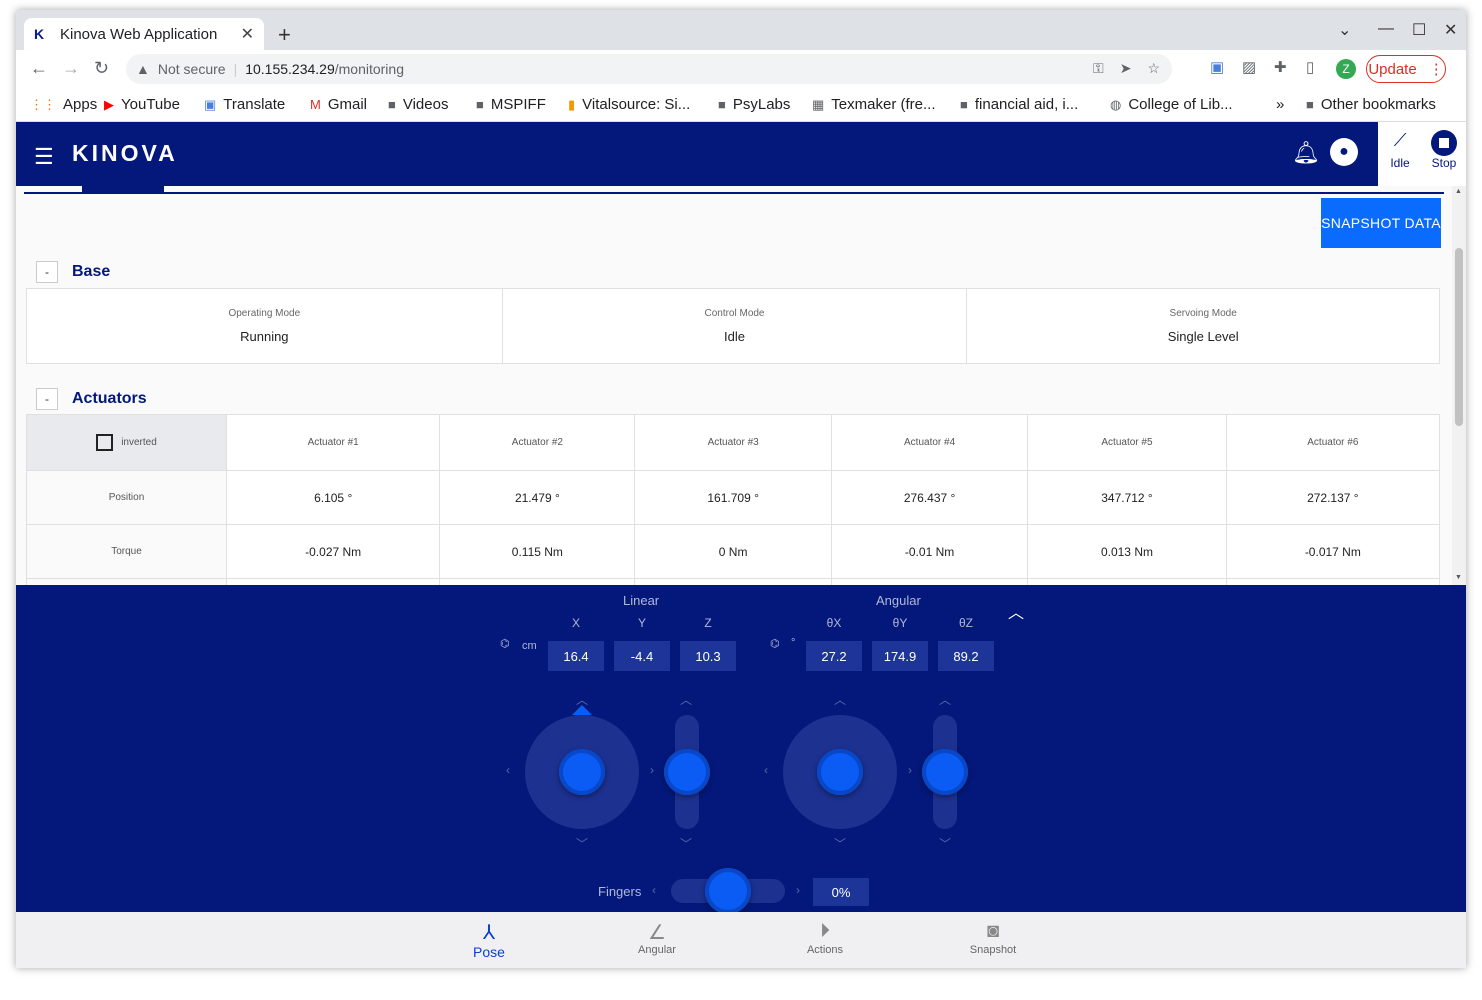  What do you see at coordinates (511, 104) in the screenshot?
I see `bookmark-mspiff: ■ MSPIFF` at bounding box center [511, 104].